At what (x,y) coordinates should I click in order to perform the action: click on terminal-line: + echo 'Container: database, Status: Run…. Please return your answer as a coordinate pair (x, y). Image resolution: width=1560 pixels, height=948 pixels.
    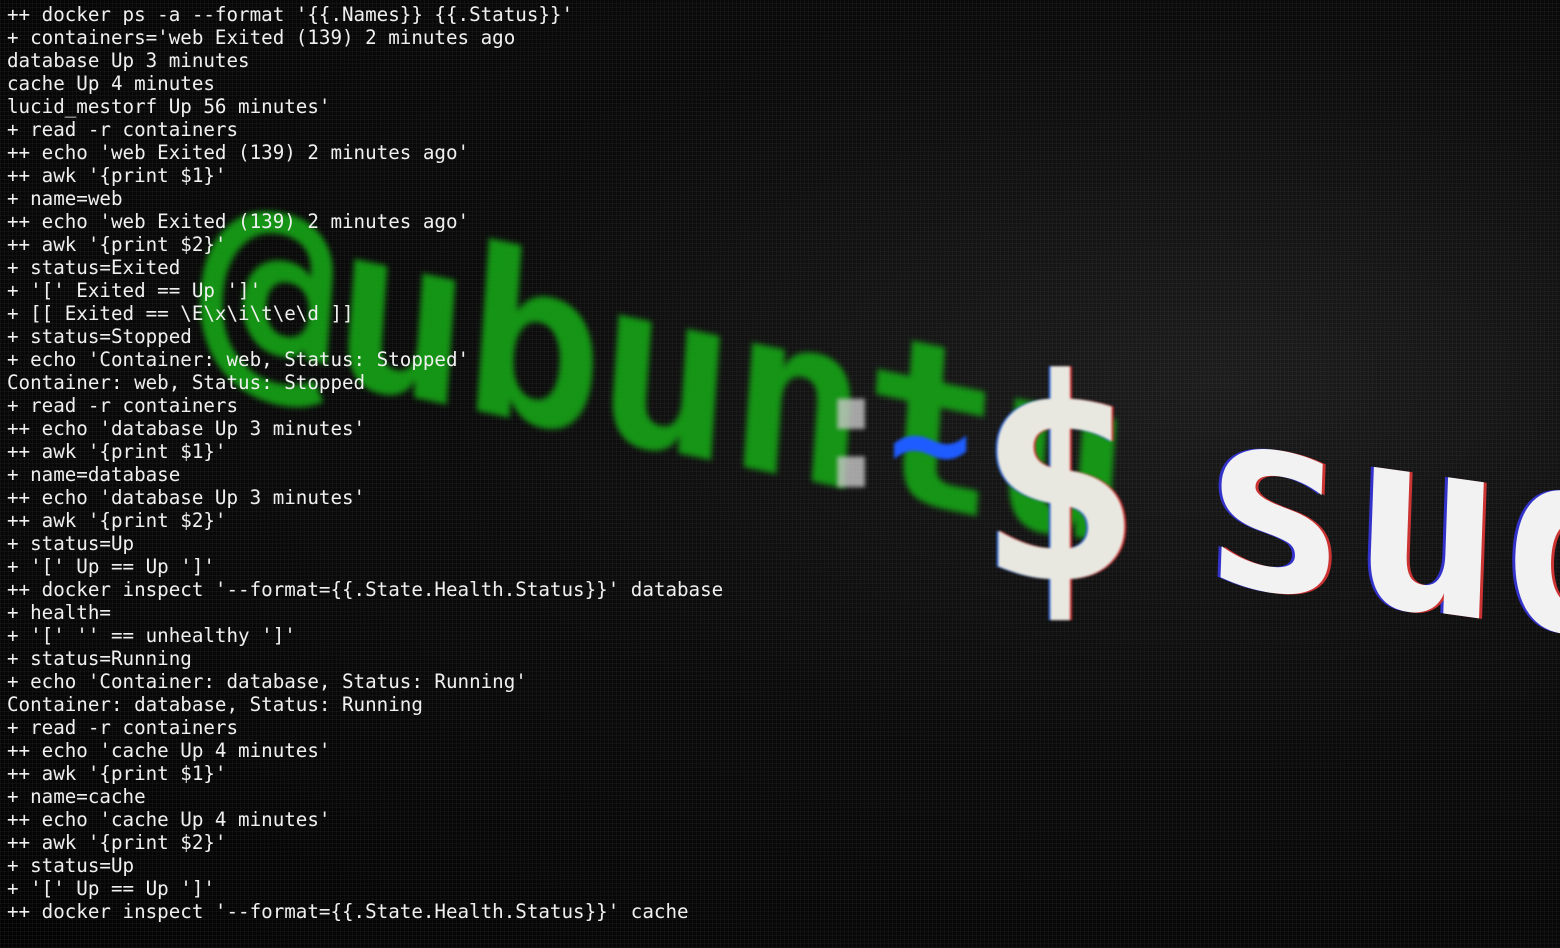
    Looking at the image, I should click on (267, 681).